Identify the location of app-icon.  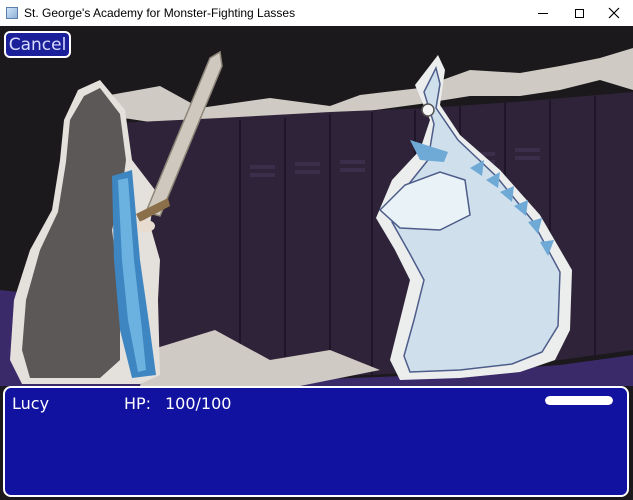
(12, 13).